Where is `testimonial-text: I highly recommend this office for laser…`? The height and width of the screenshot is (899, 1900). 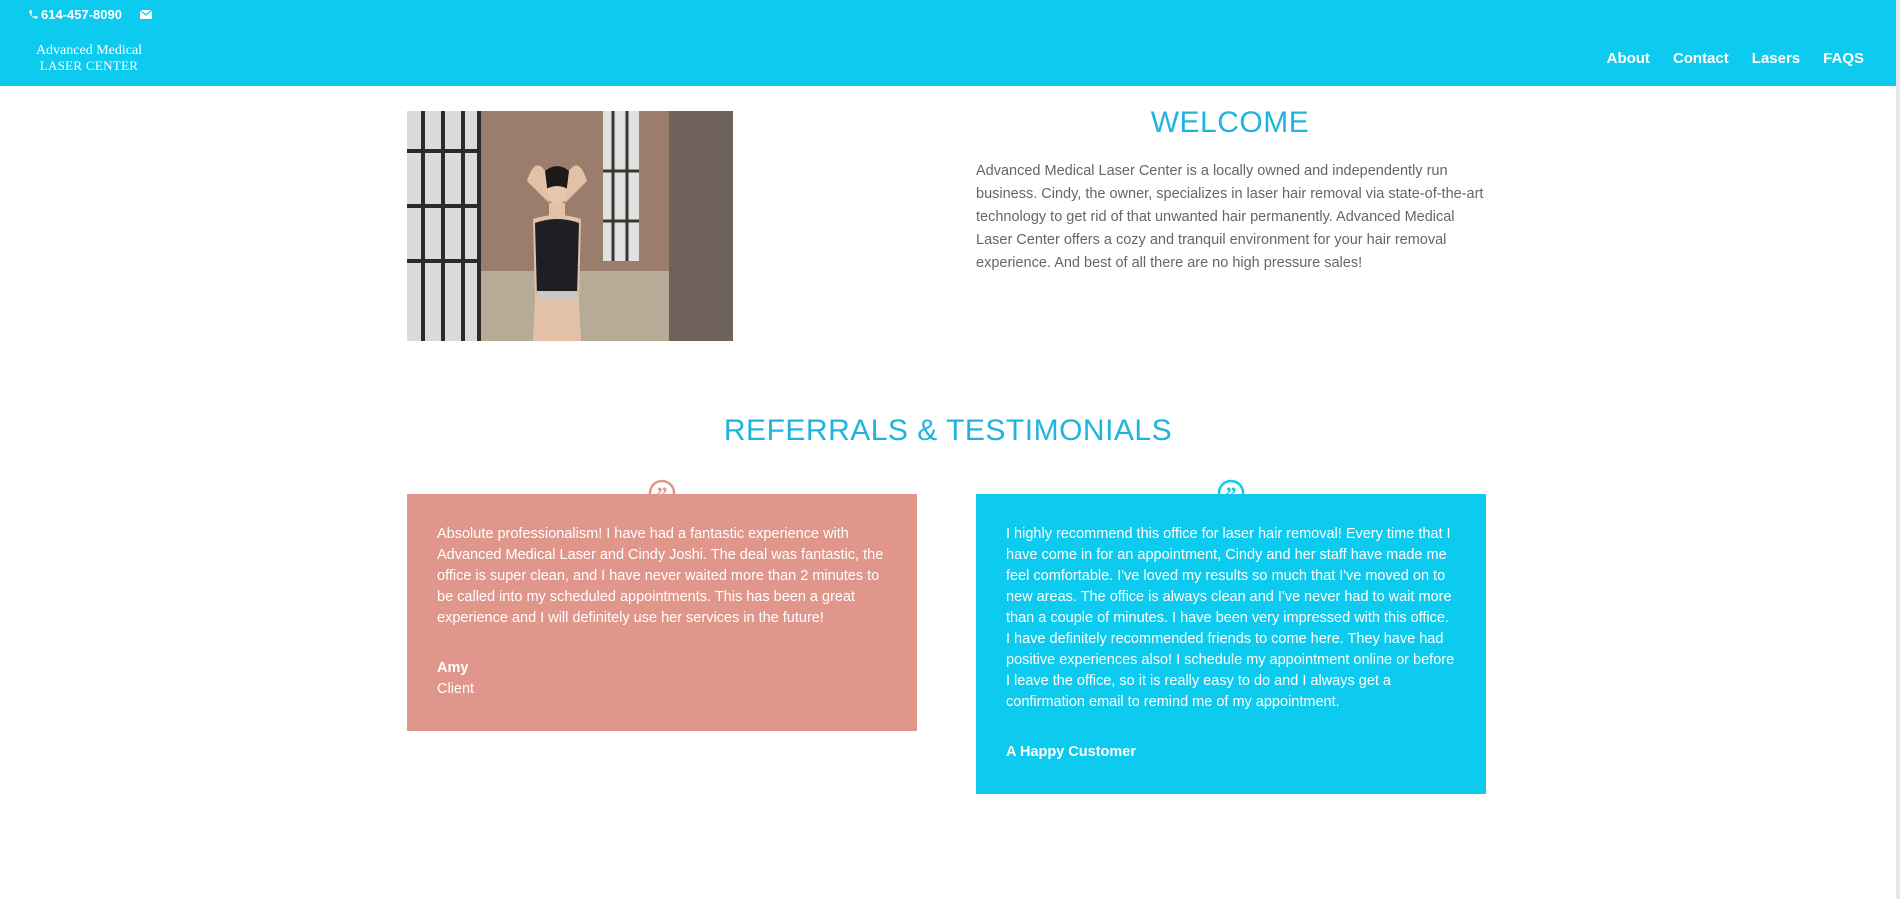 testimonial-text: I highly recommend this office for laser… is located at coordinates (1230, 618).